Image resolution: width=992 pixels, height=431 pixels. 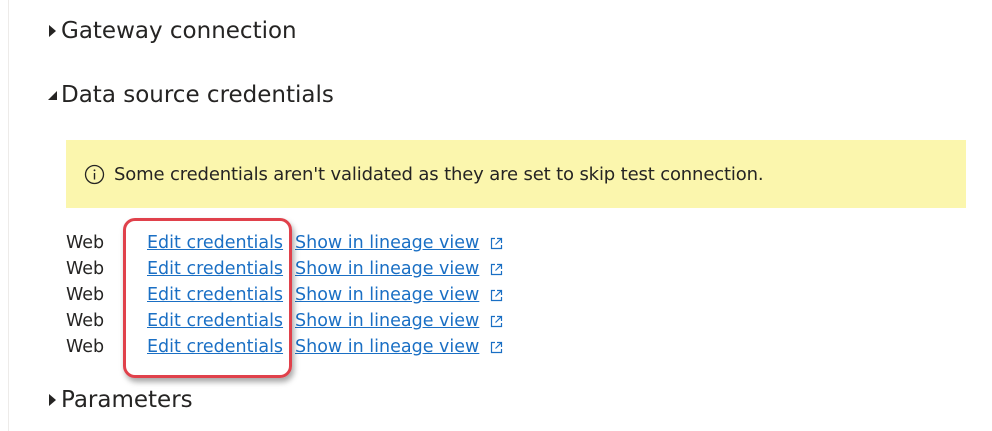 What do you see at coordinates (197, 95) in the screenshot?
I see `section-title: Data source credentials` at bounding box center [197, 95].